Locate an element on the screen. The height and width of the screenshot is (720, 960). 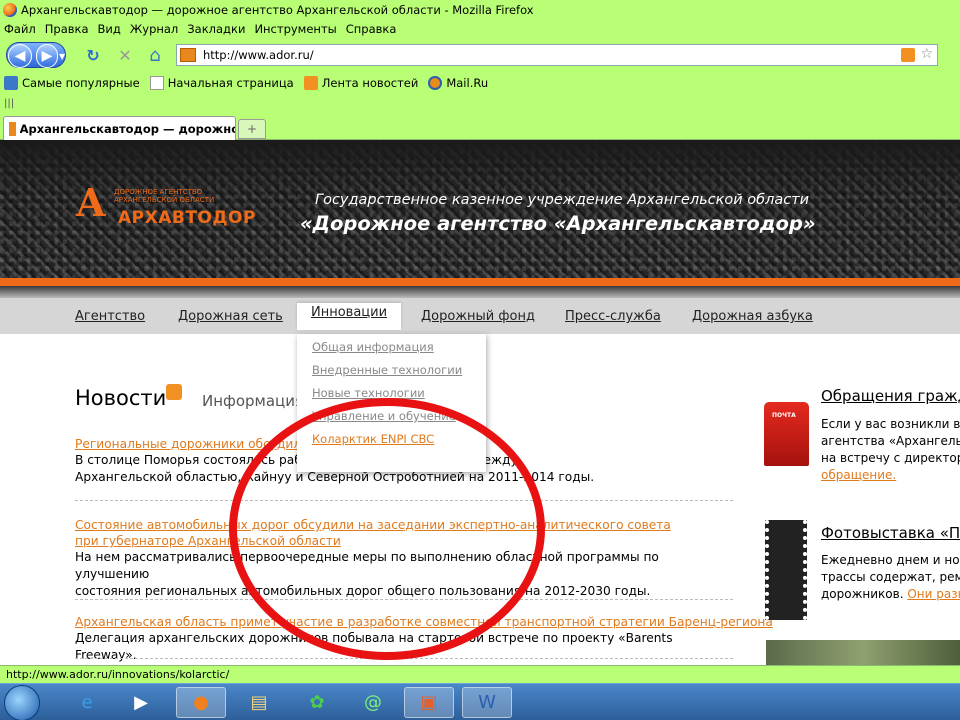
media-player-icon: ▶ is located at coordinates (141, 702).